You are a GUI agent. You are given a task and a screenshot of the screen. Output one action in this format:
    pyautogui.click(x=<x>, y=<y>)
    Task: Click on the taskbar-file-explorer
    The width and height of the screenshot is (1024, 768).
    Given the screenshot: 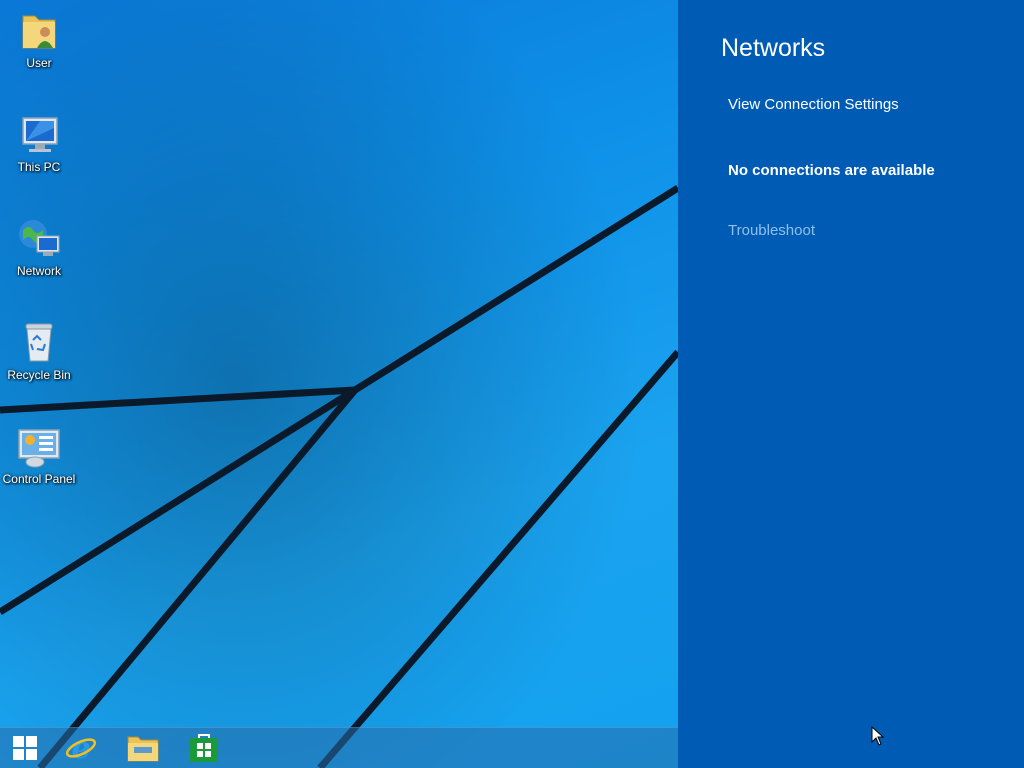 What is the action you would take?
    pyautogui.click(x=143, y=748)
    